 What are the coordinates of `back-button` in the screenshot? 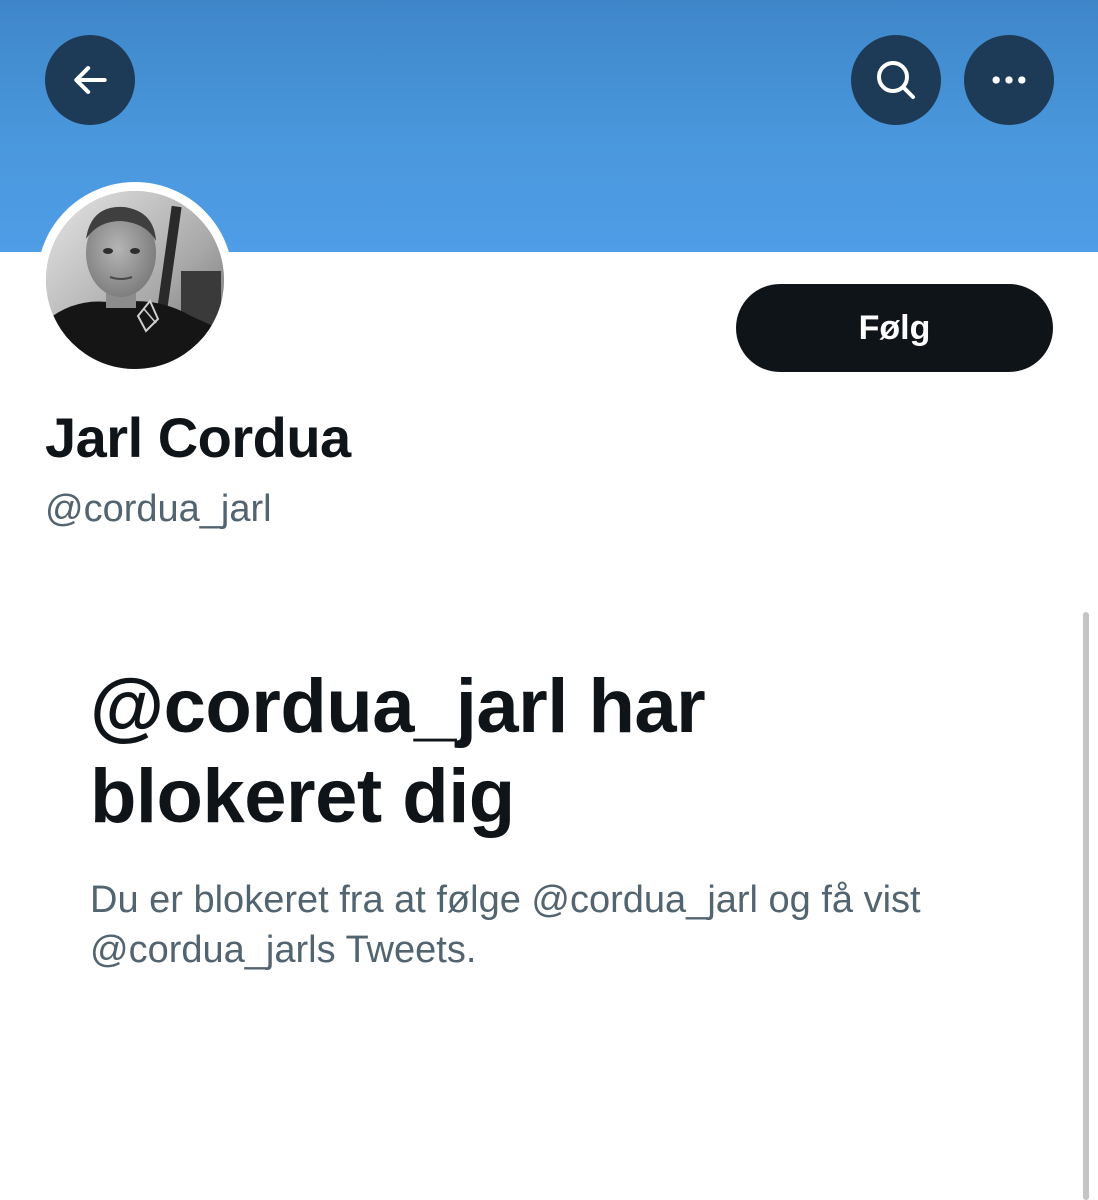 It's located at (90, 80).